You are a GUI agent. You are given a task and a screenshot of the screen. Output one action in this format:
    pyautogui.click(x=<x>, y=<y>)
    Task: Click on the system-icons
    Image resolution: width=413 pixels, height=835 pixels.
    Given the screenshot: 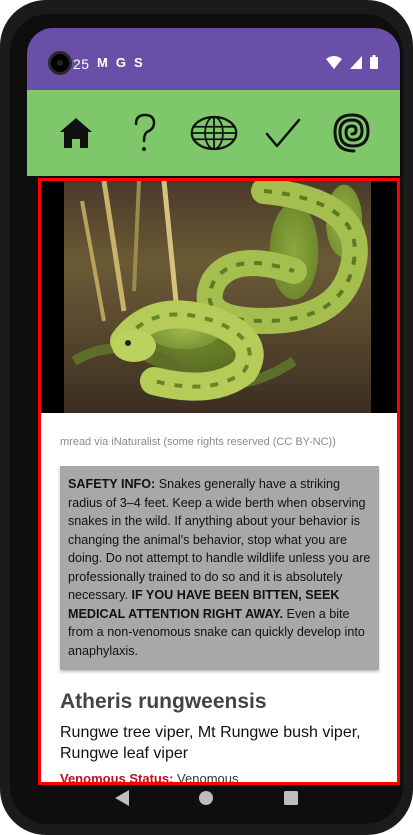 What is the action you would take?
    pyautogui.click(x=352, y=62)
    